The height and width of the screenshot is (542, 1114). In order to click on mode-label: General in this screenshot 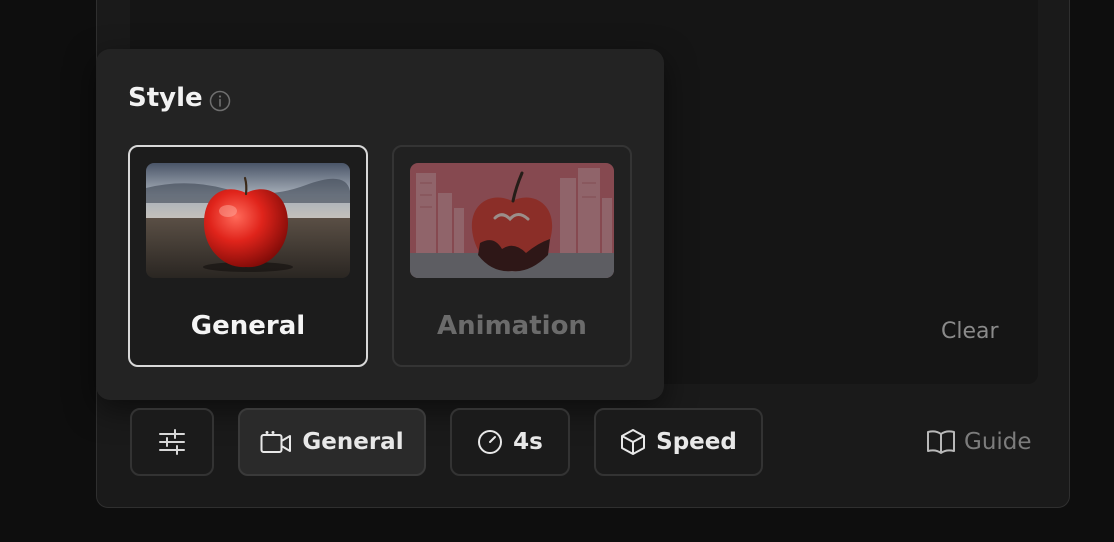, I will do `click(353, 442)`.